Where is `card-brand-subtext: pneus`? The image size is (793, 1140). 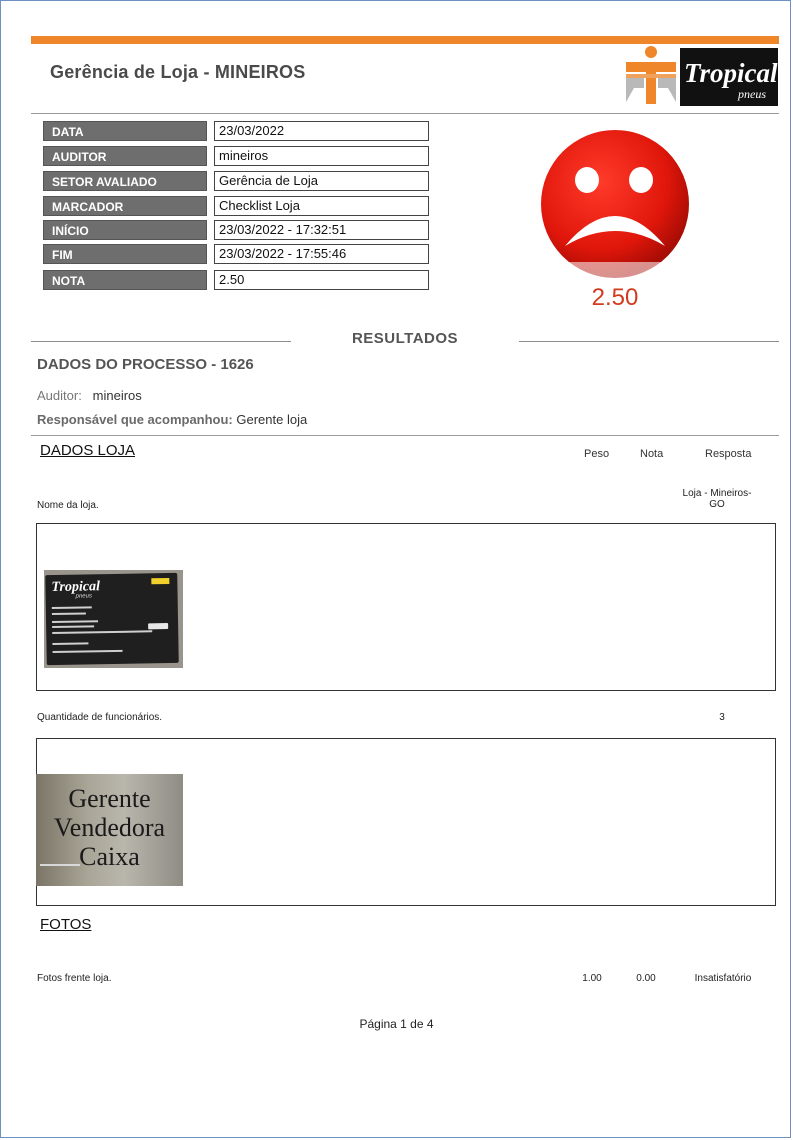 card-brand-subtext: pneus is located at coordinates (84, 596).